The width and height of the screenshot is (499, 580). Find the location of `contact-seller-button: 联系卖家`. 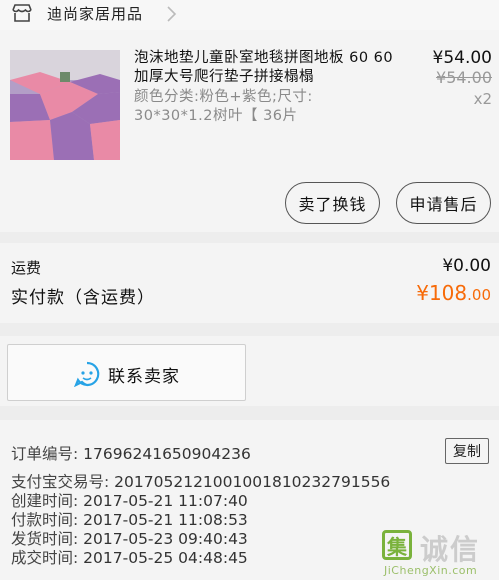

contact-seller-button: 联系卖家 is located at coordinates (126, 372).